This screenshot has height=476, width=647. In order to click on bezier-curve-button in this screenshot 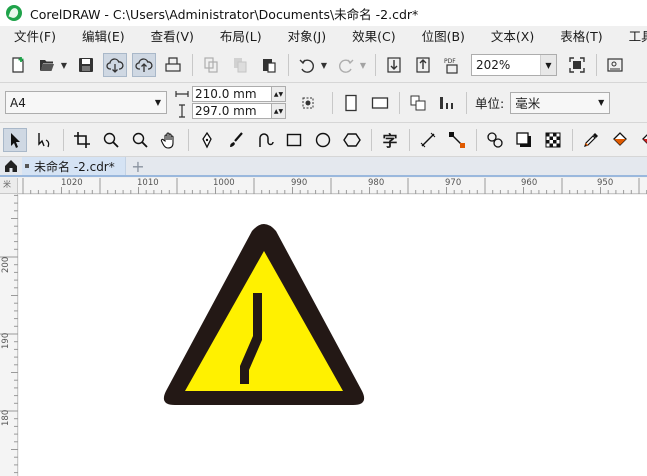, I will do `click(265, 140)`.